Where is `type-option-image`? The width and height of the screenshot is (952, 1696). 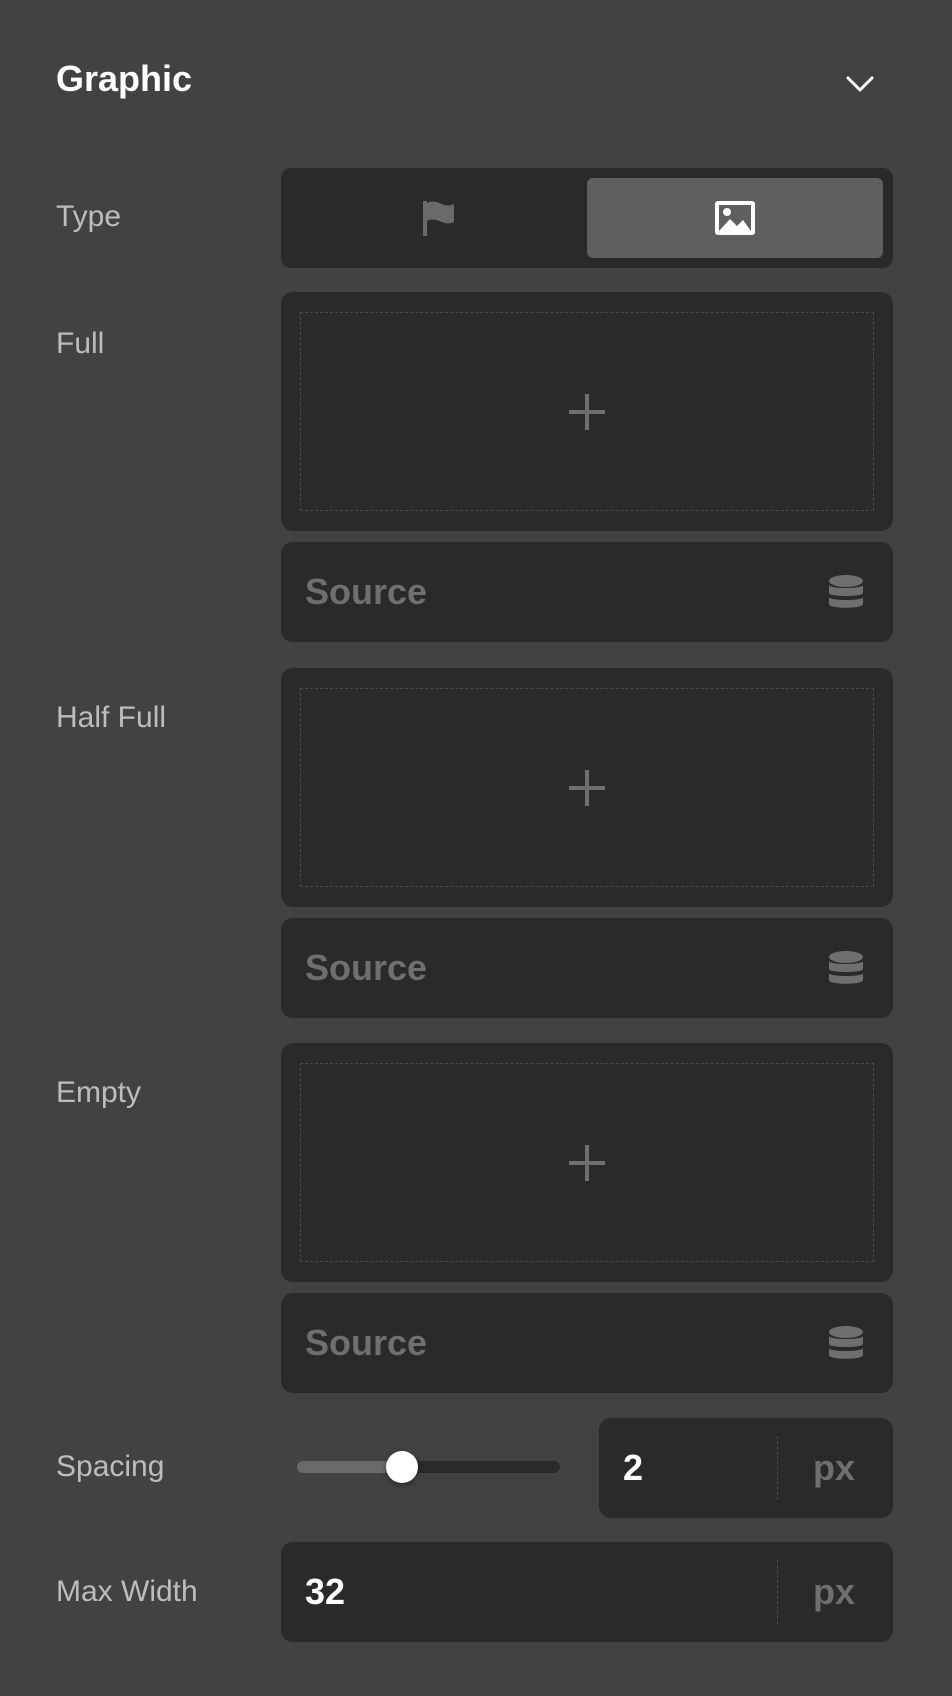
type-option-image is located at coordinates (735, 218).